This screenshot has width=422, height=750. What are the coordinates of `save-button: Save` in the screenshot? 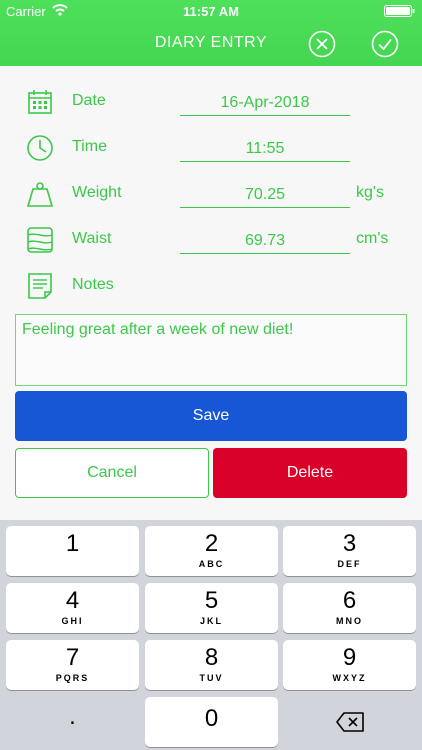 It's located at (211, 416).